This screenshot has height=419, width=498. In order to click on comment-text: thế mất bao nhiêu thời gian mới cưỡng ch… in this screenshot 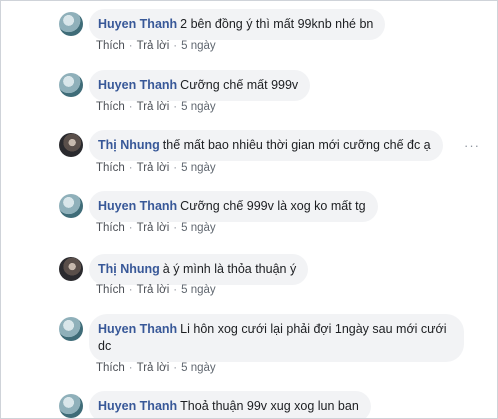, I will do `click(296, 145)`.